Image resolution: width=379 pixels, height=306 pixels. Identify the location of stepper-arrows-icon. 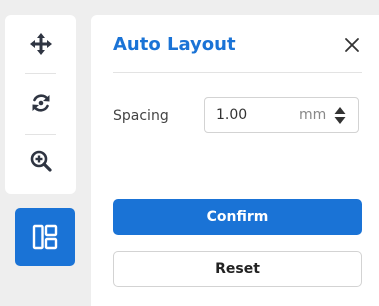
(340, 115).